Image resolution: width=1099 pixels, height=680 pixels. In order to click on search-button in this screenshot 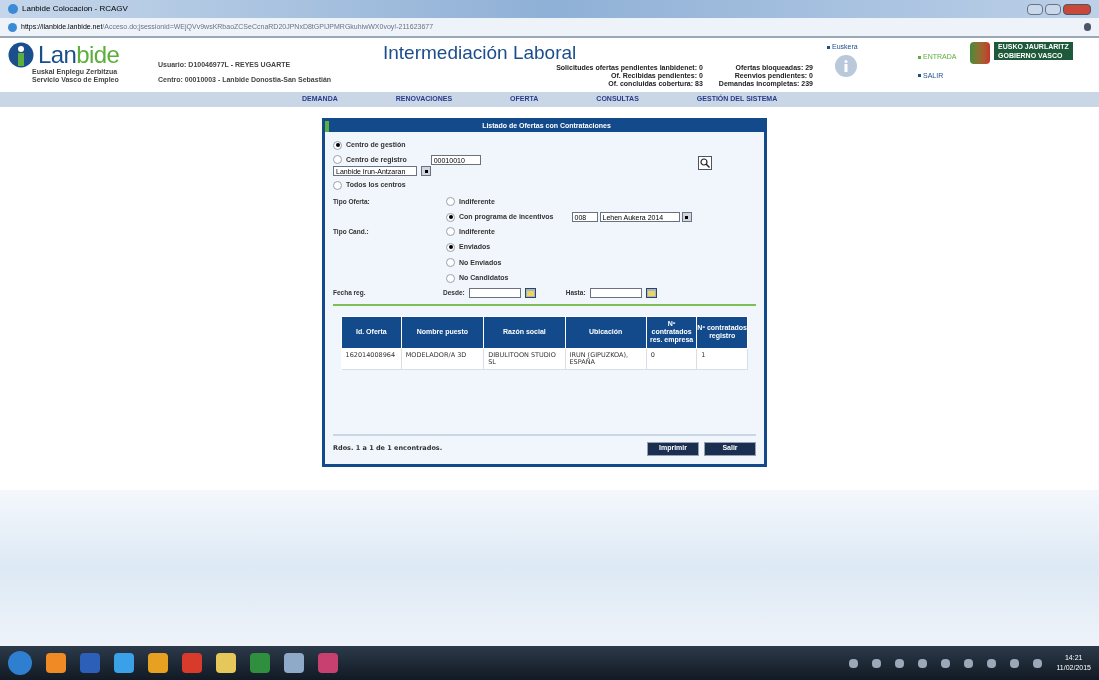, I will do `click(705, 163)`.